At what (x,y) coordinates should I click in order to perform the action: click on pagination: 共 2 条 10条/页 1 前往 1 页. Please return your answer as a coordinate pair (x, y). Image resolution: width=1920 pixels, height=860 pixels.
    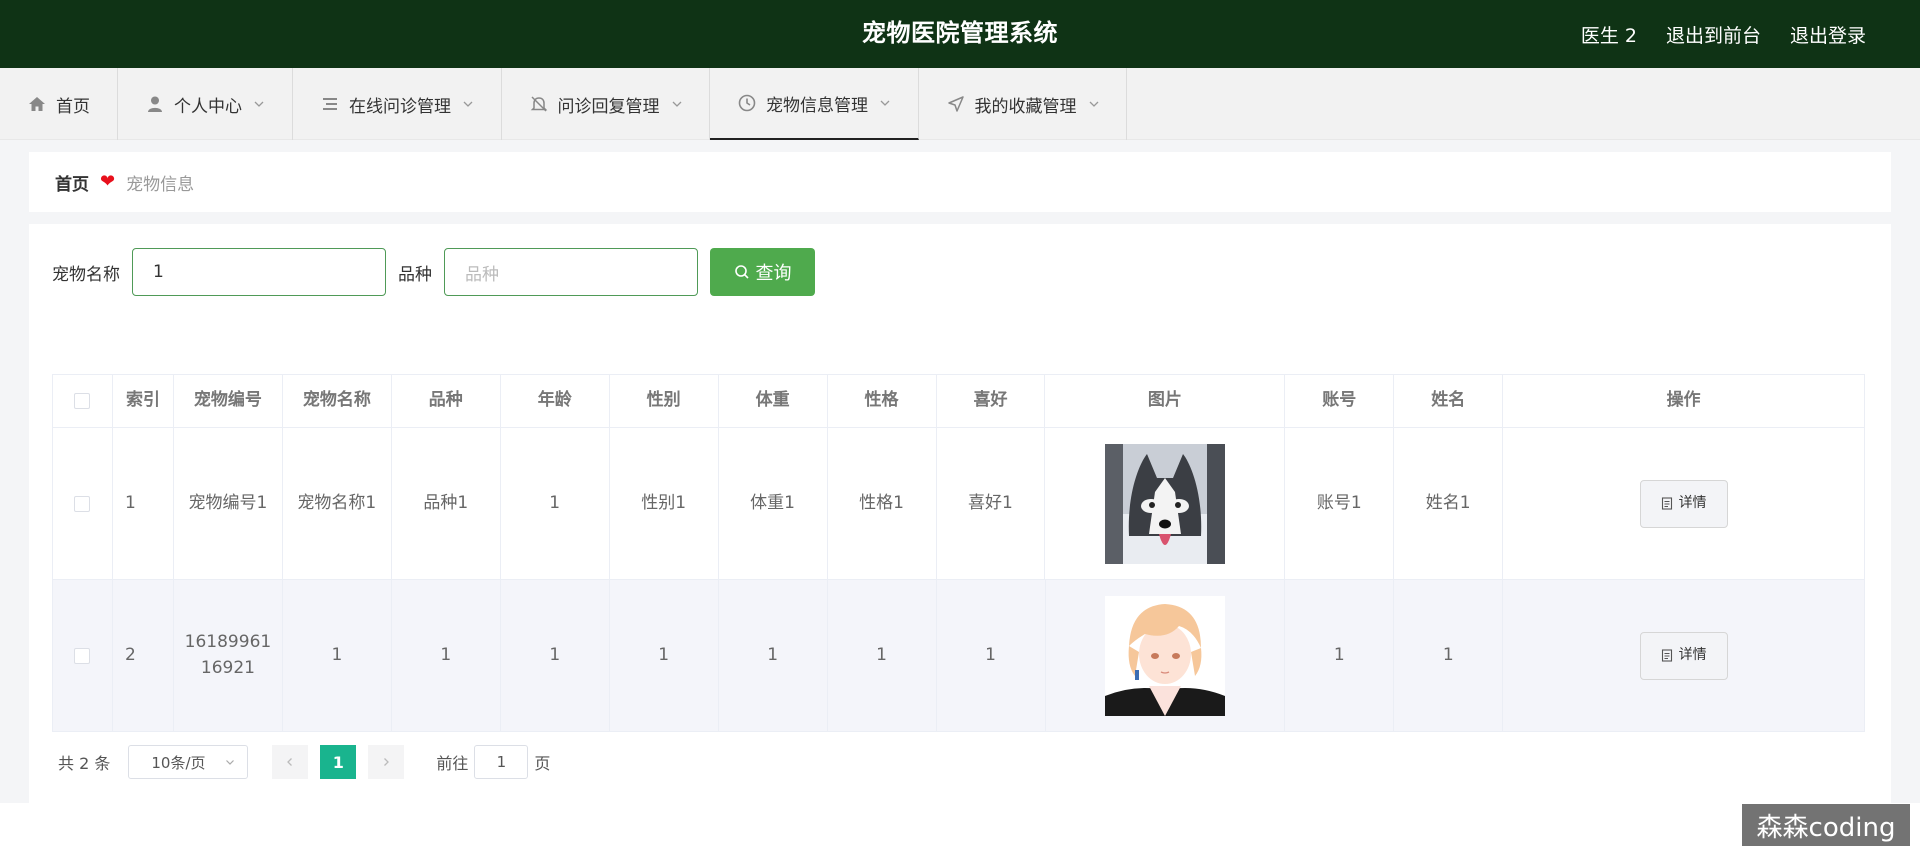
    Looking at the image, I should click on (304, 762).